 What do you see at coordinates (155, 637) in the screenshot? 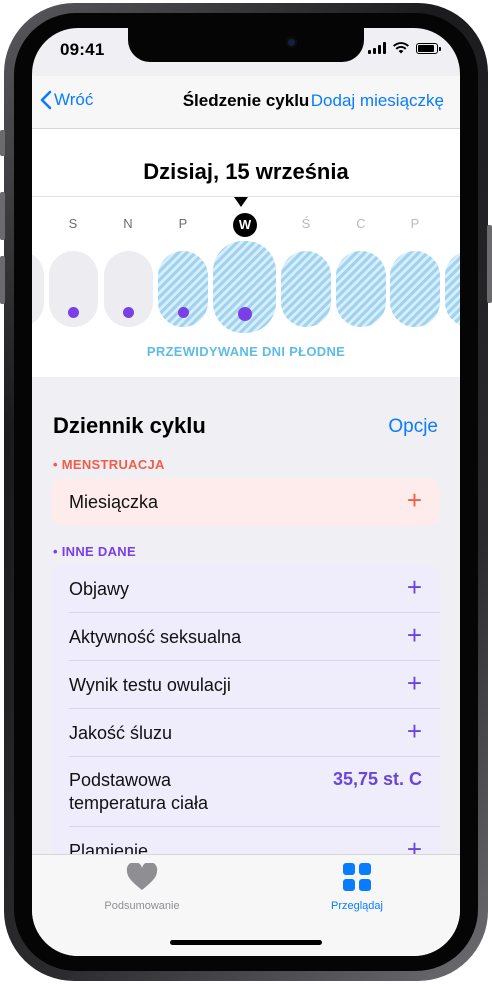
I see `row-label: Aktywność seksualna` at bounding box center [155, 637].